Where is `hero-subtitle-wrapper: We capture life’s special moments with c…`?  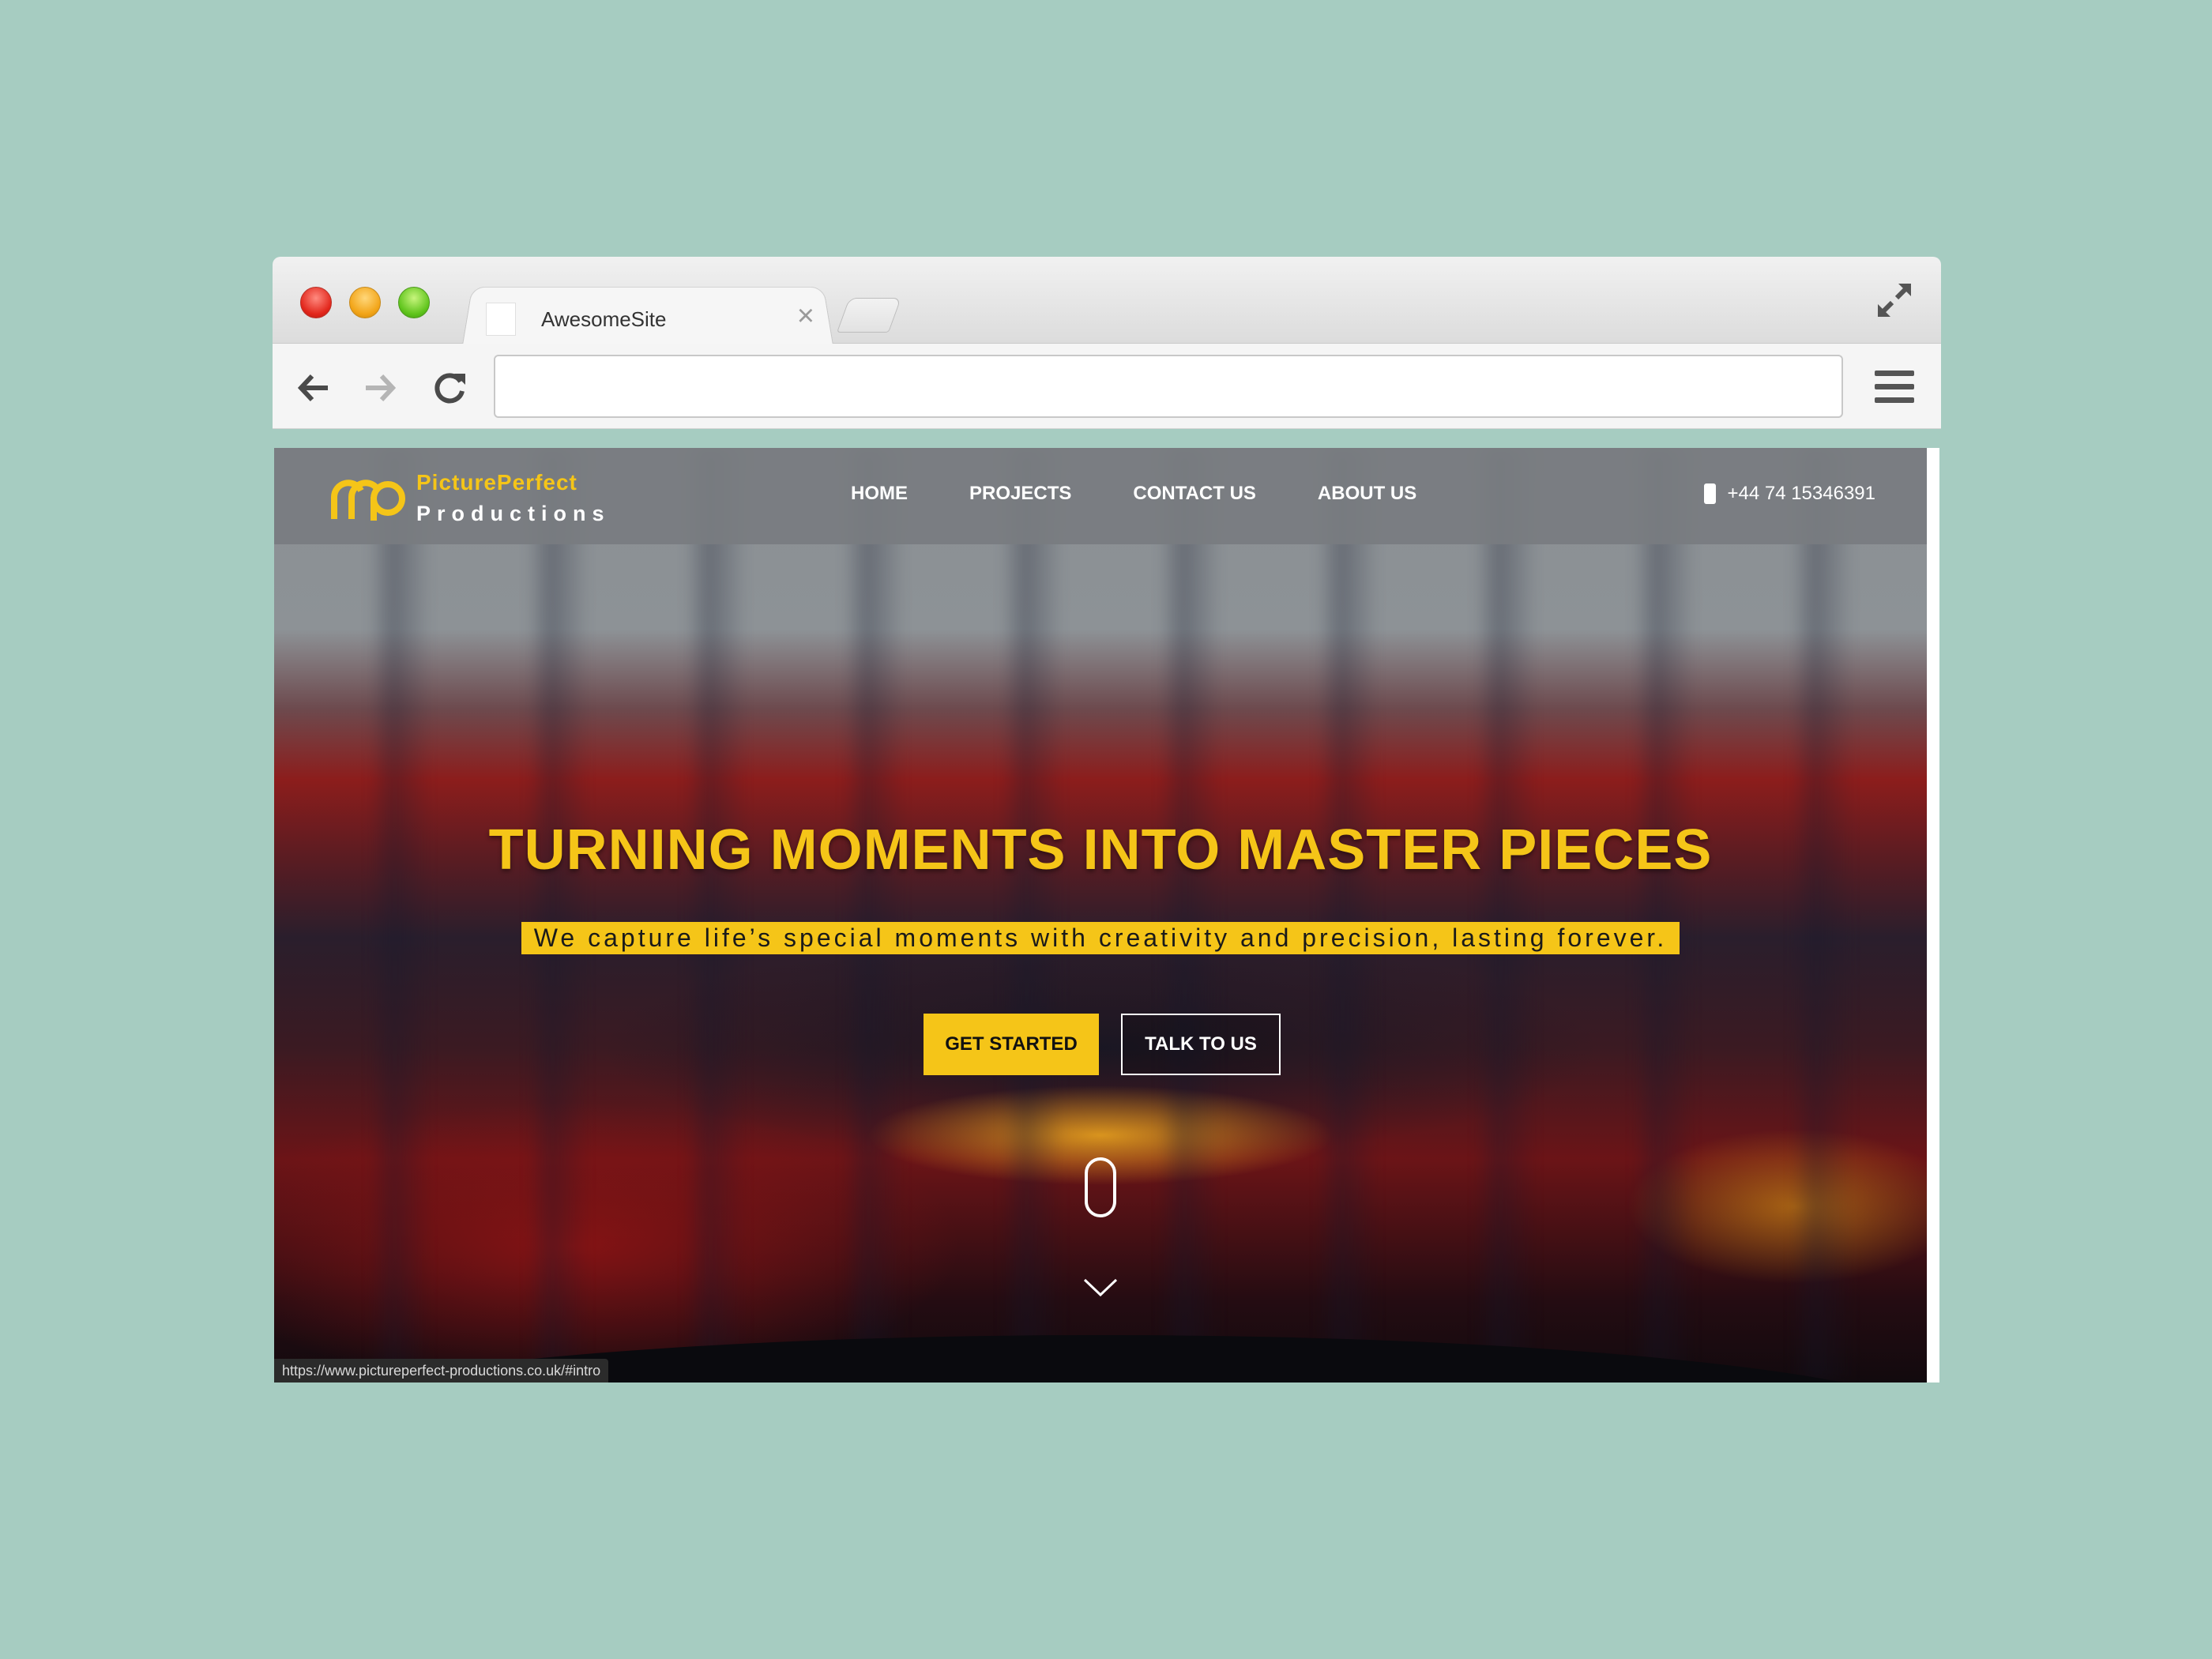
hero-subtitle-wrapper: We capture life’s special moments with c… is located at coordinates (1101, 938).